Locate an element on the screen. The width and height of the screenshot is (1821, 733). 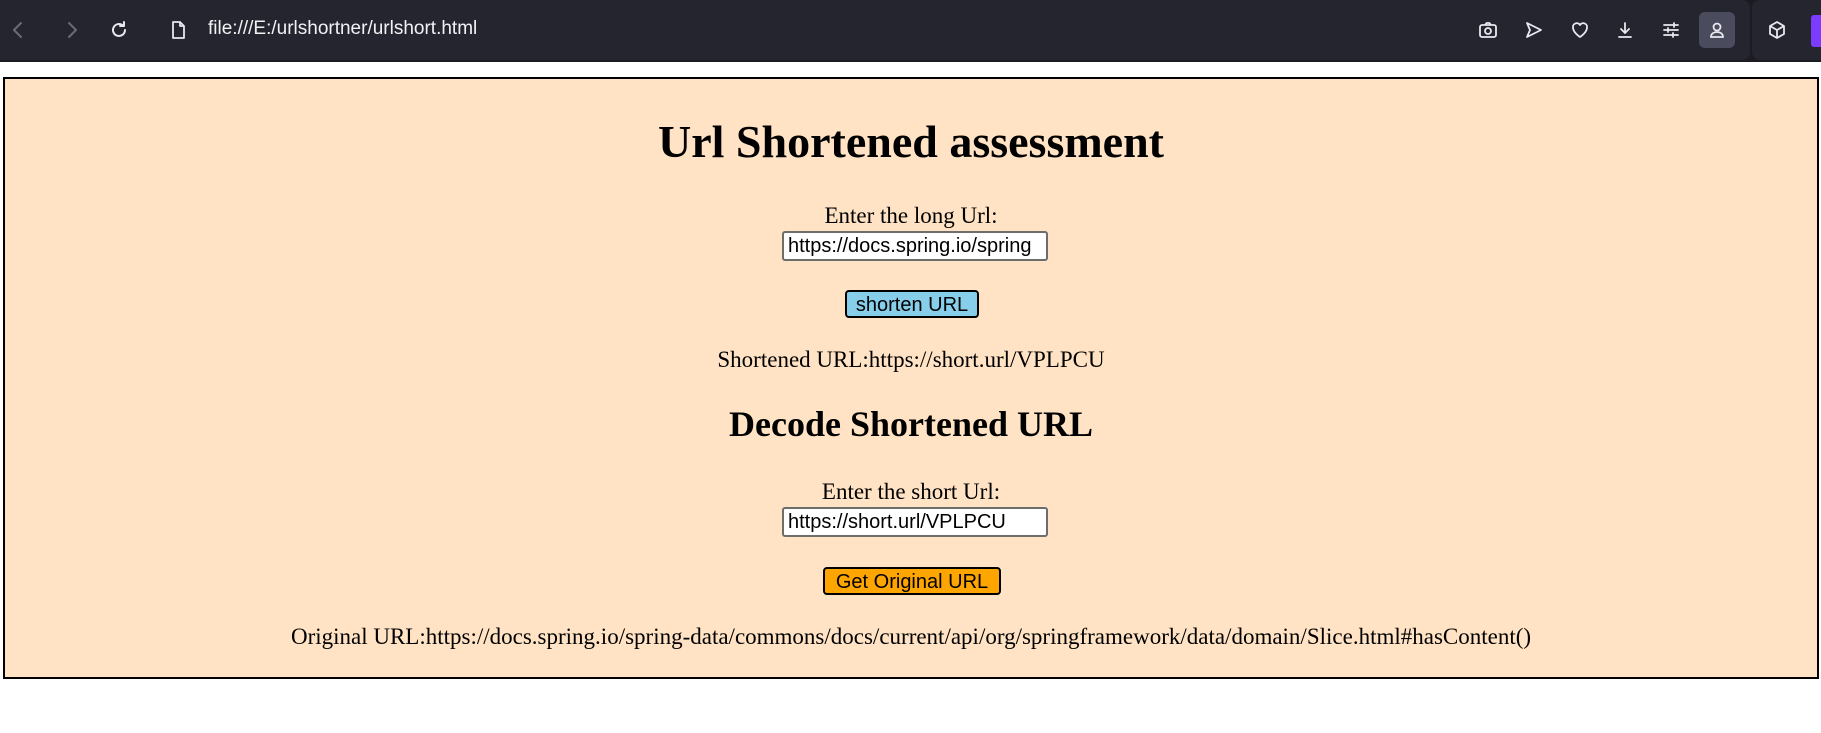
back-icon is located at coordinates (18, 30).